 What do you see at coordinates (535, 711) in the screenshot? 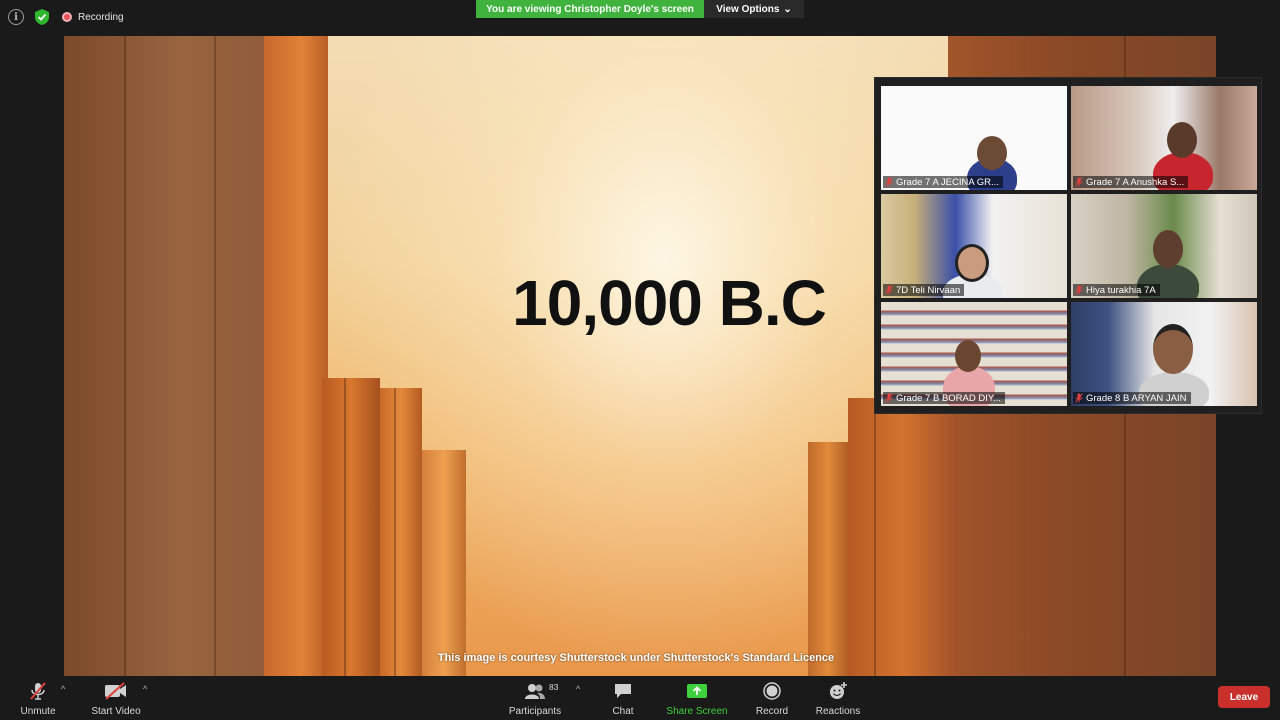
I see `participants-label: Participants` at bounding box center [535, 711].